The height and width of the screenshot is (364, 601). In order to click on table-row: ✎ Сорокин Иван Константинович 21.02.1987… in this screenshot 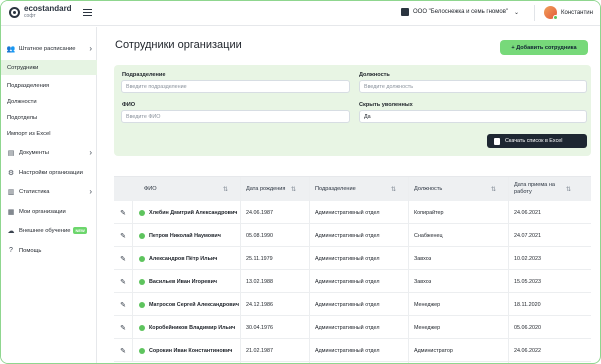, I will do `click(352, 350)`.